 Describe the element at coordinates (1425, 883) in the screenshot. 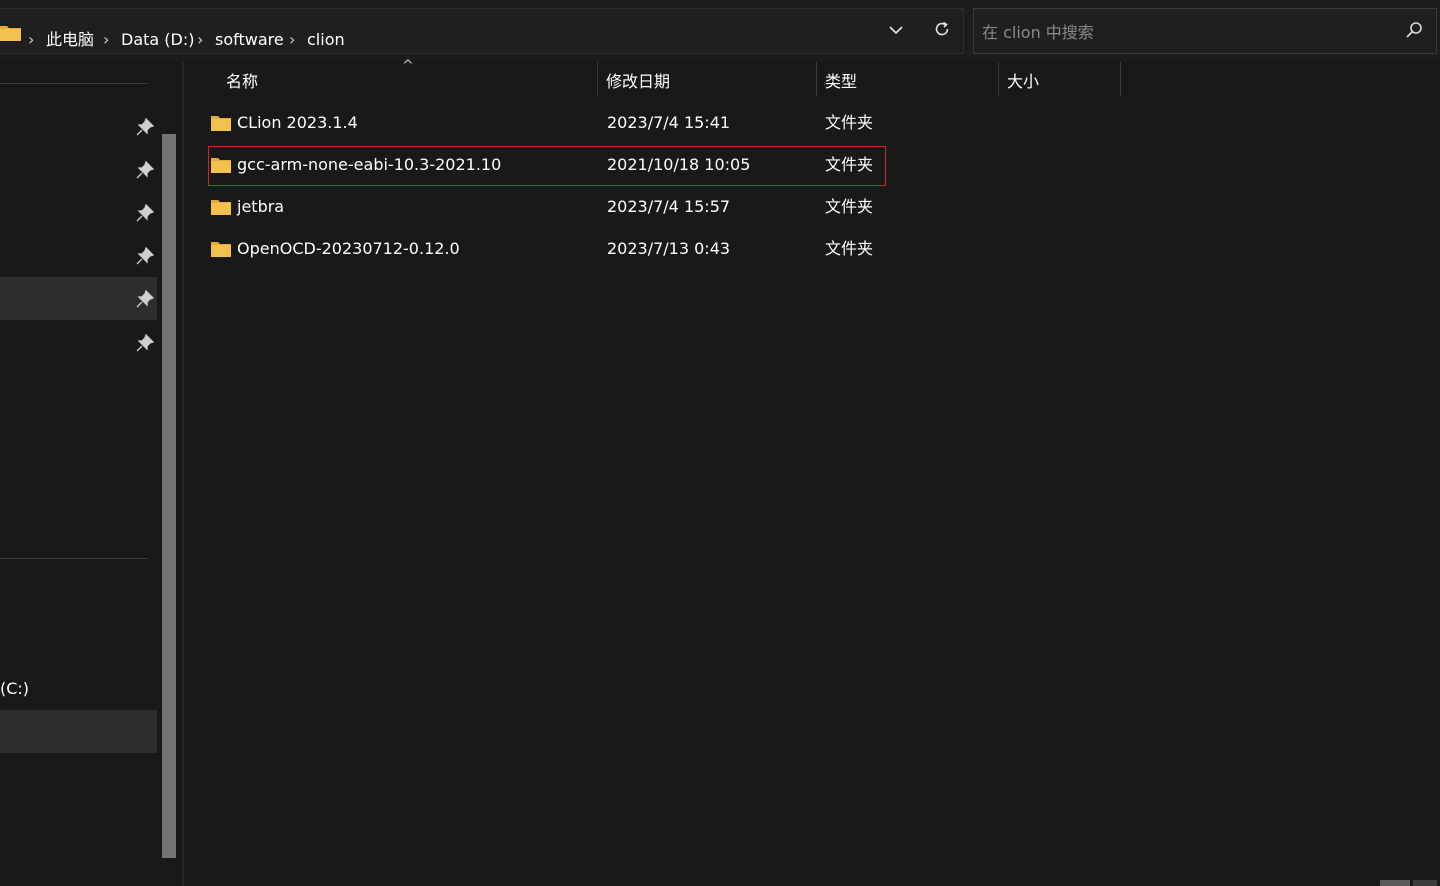

I see `tiles-view-button` at that location.